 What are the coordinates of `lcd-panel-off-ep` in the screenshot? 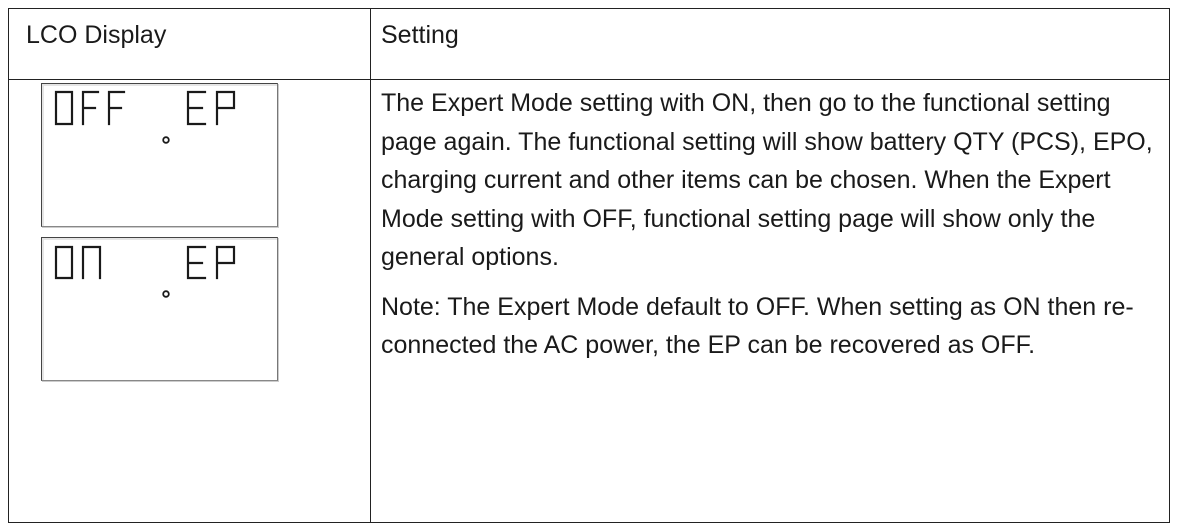 It's located at (159, 155).